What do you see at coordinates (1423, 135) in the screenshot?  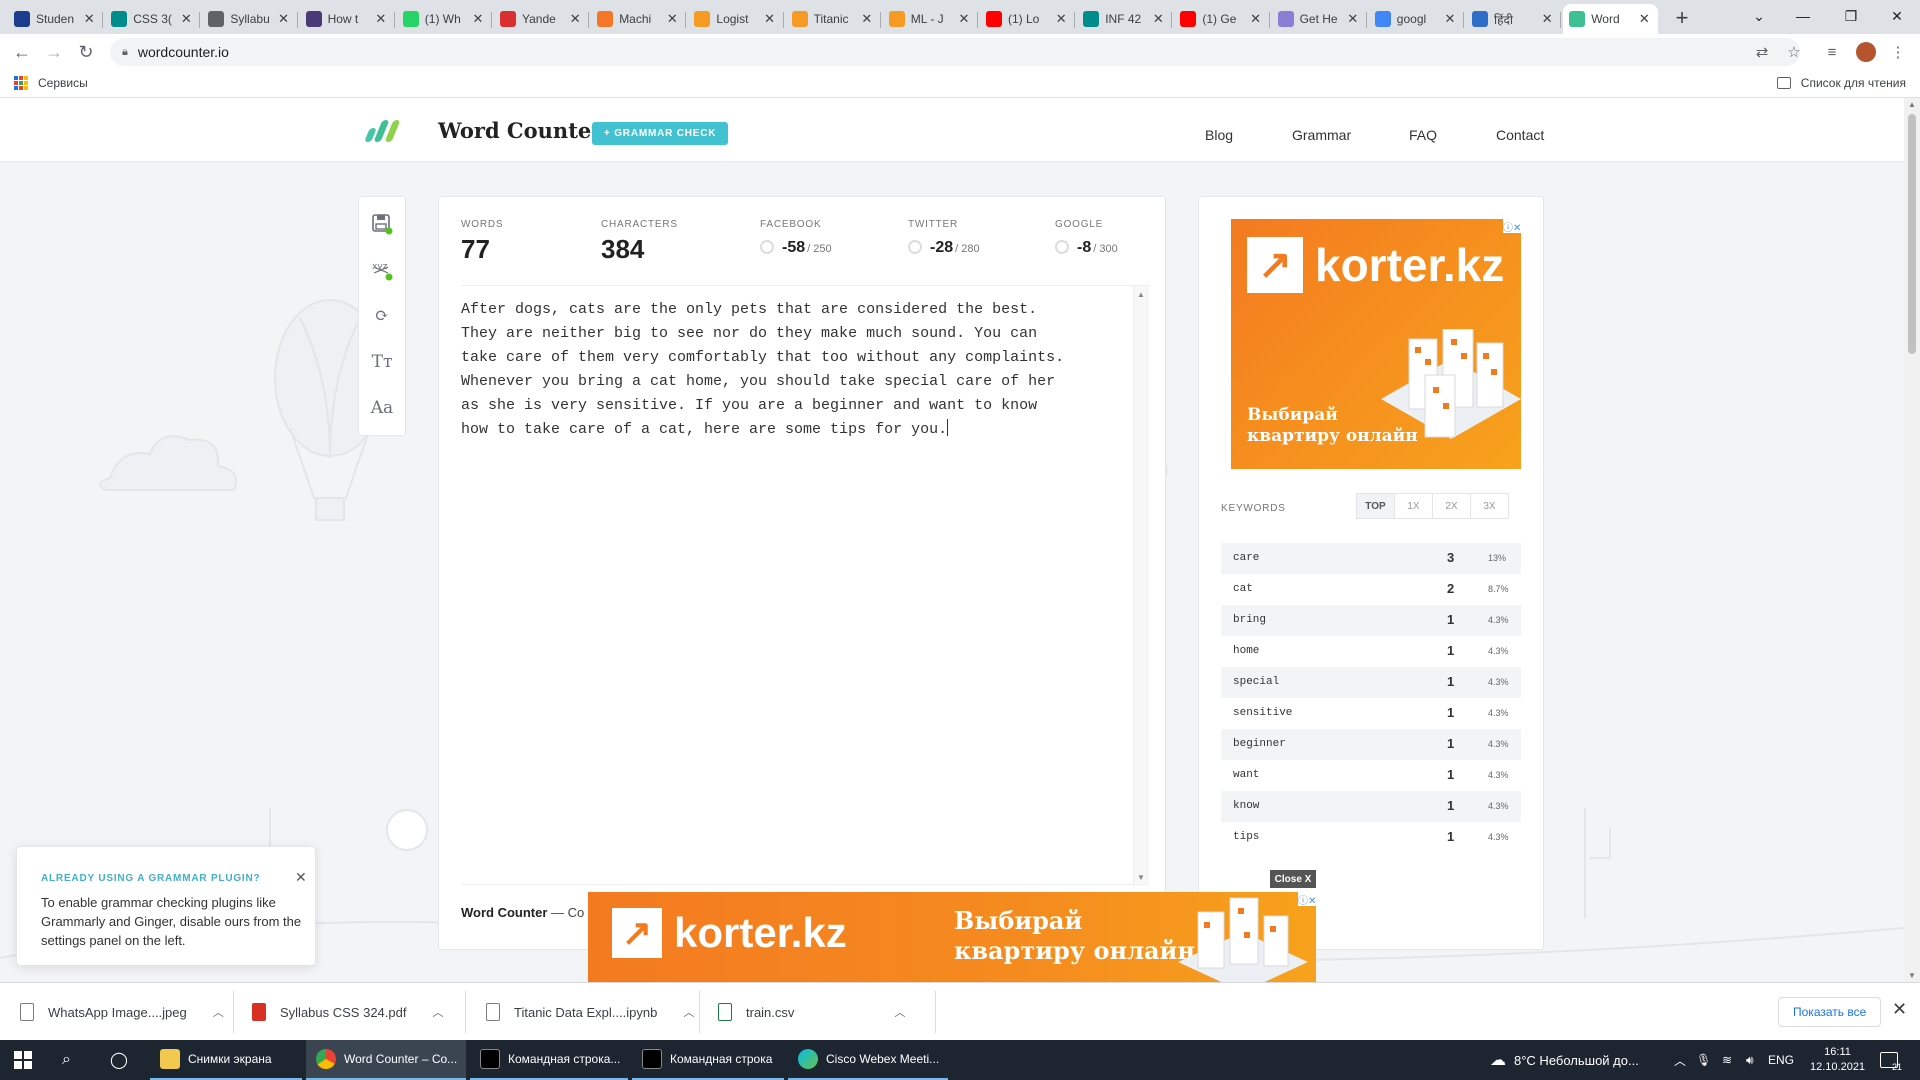 I see `nav-faq: FAQ` at bounding box center [1423, 135].